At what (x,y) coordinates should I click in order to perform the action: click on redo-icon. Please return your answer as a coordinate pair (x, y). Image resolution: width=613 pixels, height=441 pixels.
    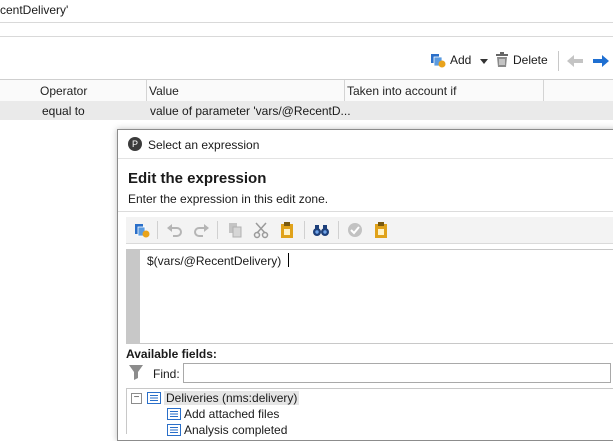
    Looking at the image, I should click on (201, 230).